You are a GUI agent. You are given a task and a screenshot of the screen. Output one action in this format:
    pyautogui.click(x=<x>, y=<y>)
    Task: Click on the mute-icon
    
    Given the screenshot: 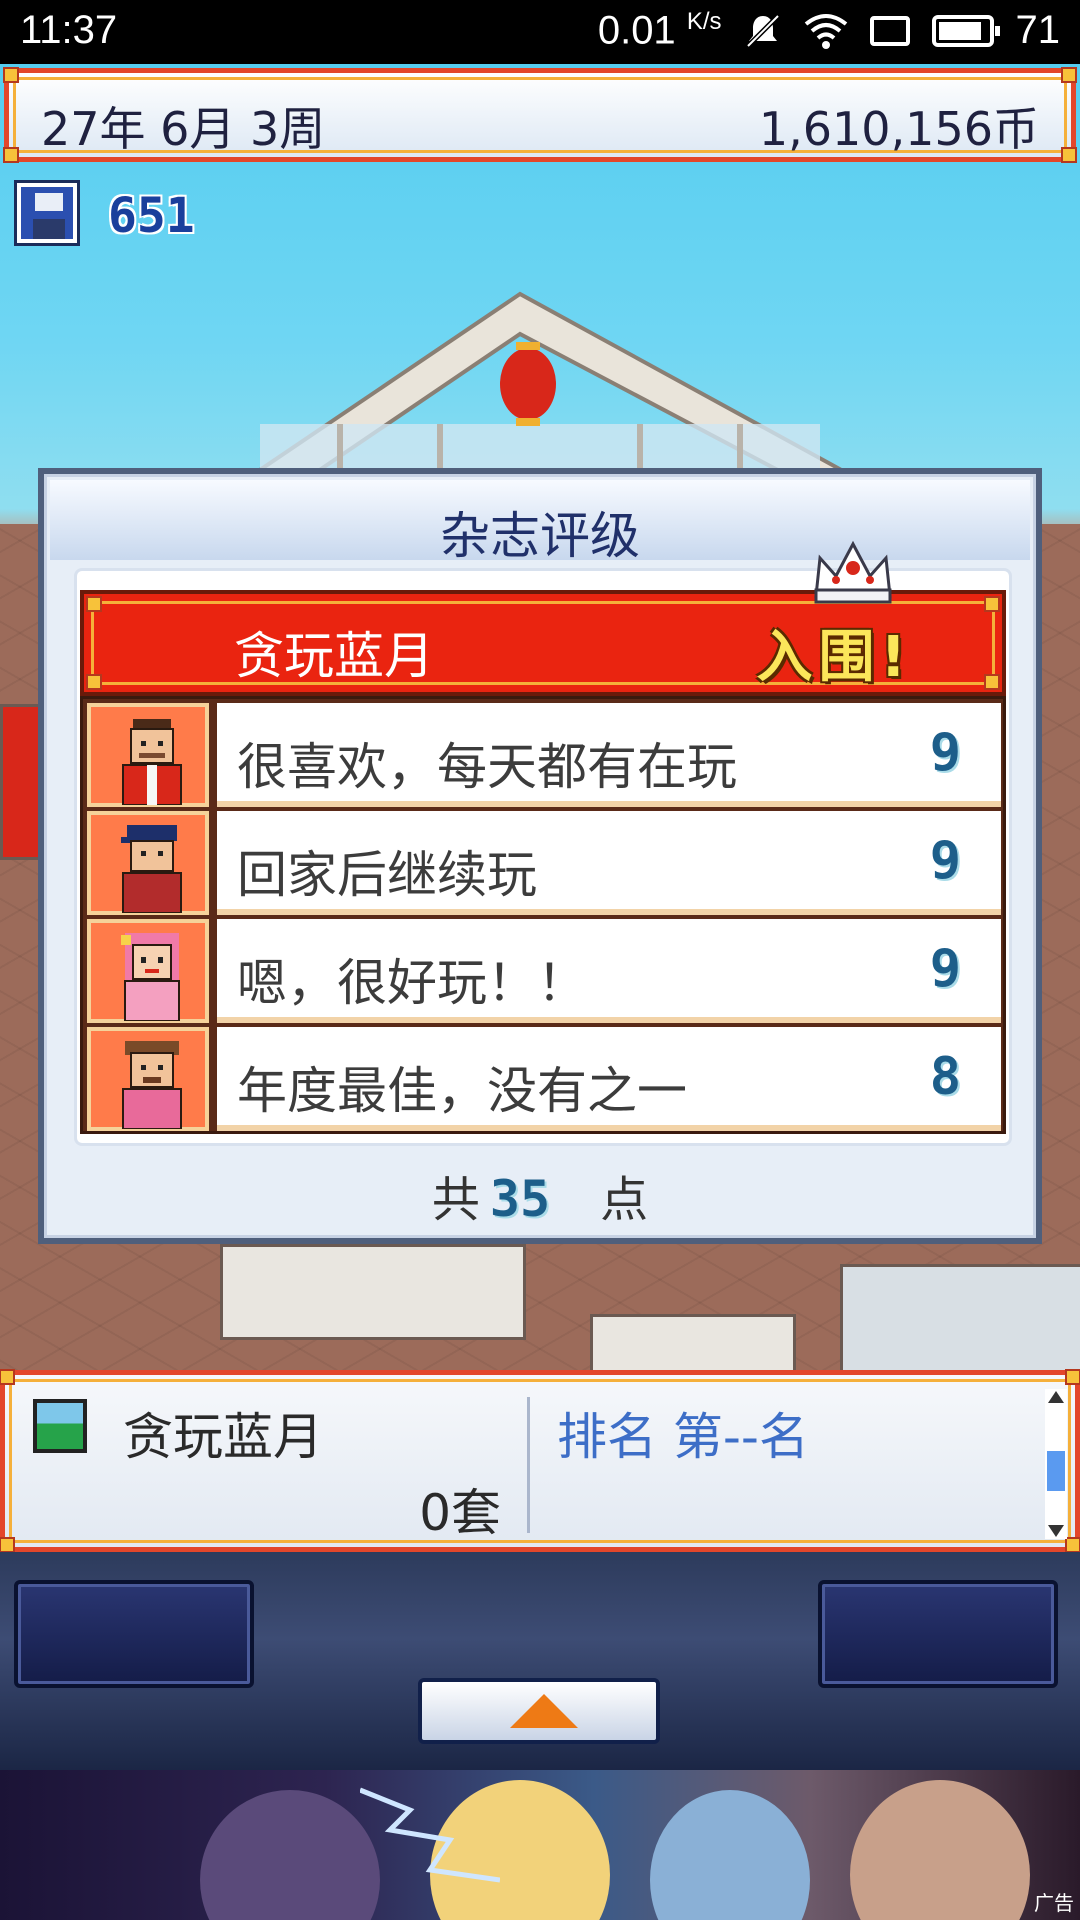 What is the action you would take?
    pyautogui.click(x=763, y=31)
    